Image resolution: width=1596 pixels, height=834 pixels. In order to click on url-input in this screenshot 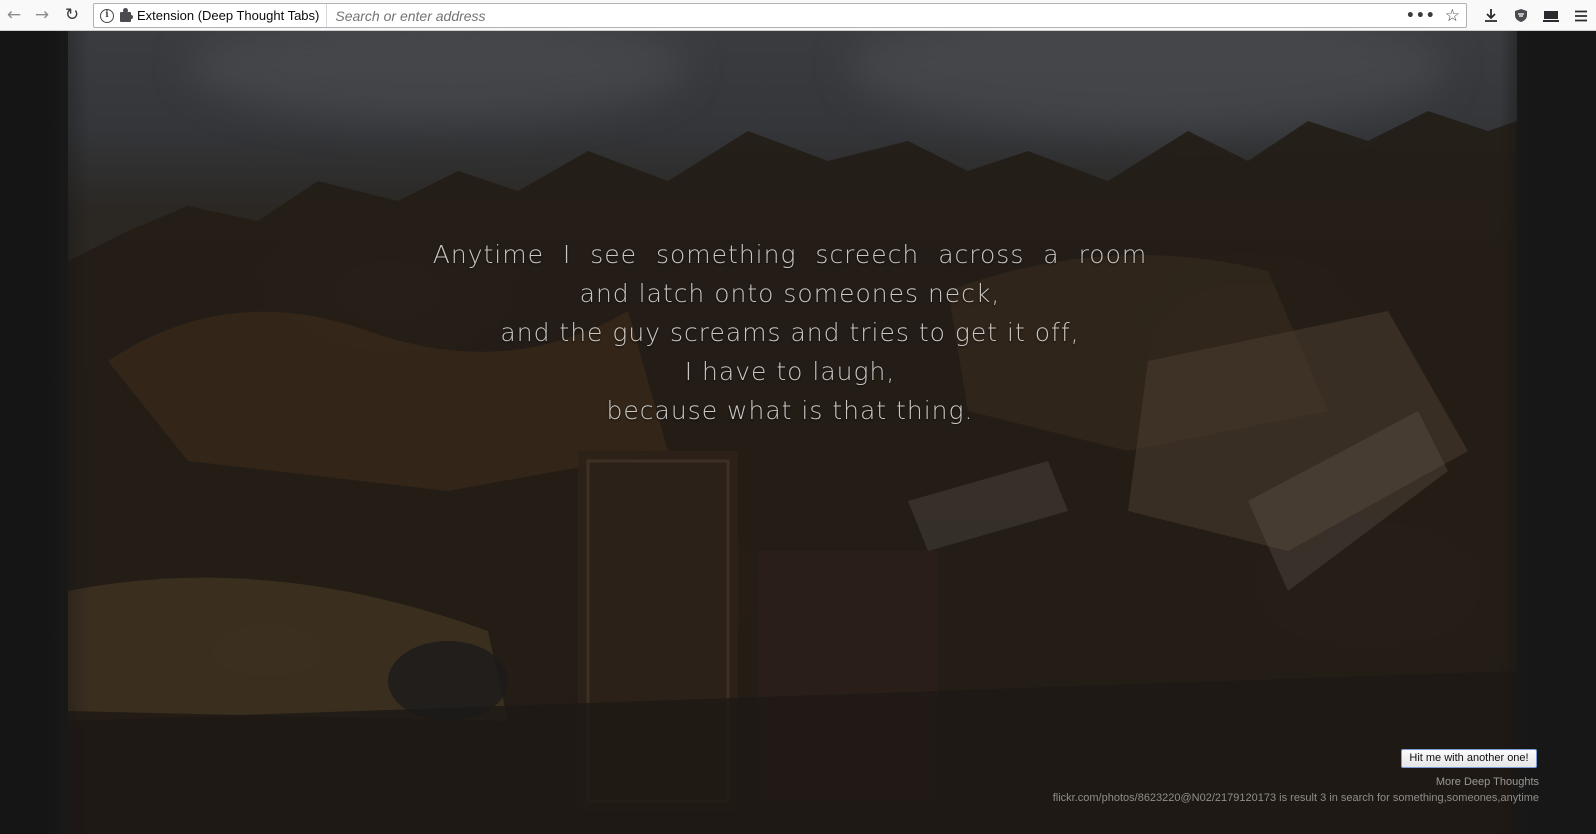, I will do `click(866, 15)`.